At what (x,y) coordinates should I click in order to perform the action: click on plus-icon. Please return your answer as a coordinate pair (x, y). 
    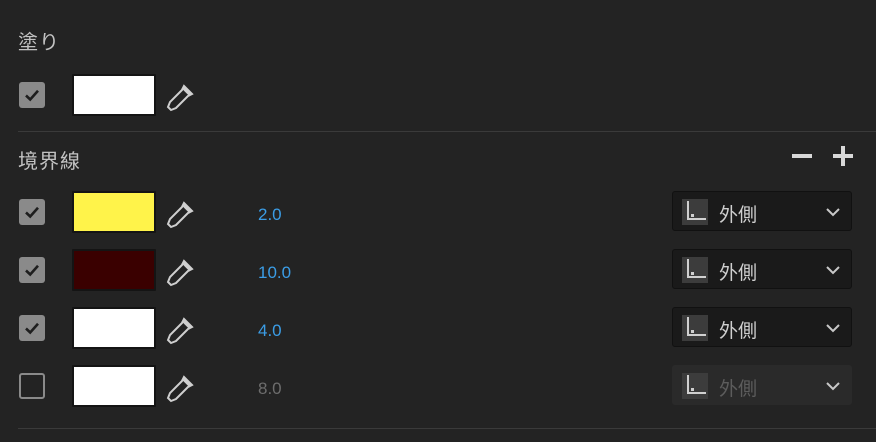
    Looking at the image, I should click on (843, 156).